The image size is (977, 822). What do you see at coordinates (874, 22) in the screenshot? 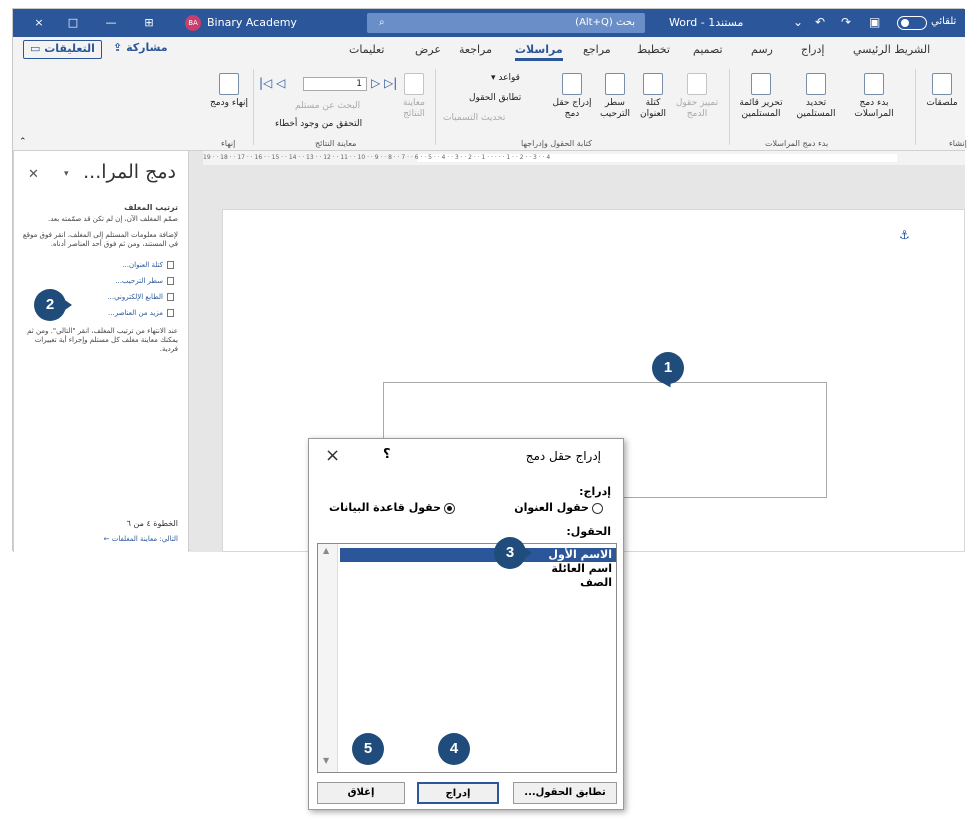
I see `save-icon: ▣` at bounding box center [874, 22].